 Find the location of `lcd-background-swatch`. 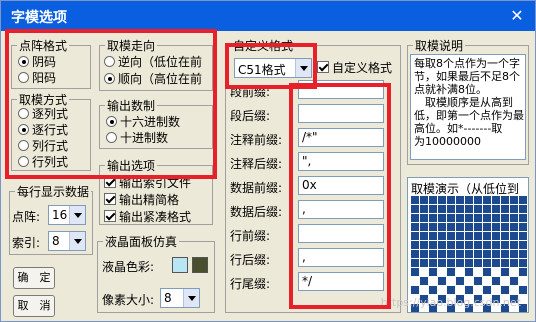

lcd-background-swatch is located at coordinates (180, 265).